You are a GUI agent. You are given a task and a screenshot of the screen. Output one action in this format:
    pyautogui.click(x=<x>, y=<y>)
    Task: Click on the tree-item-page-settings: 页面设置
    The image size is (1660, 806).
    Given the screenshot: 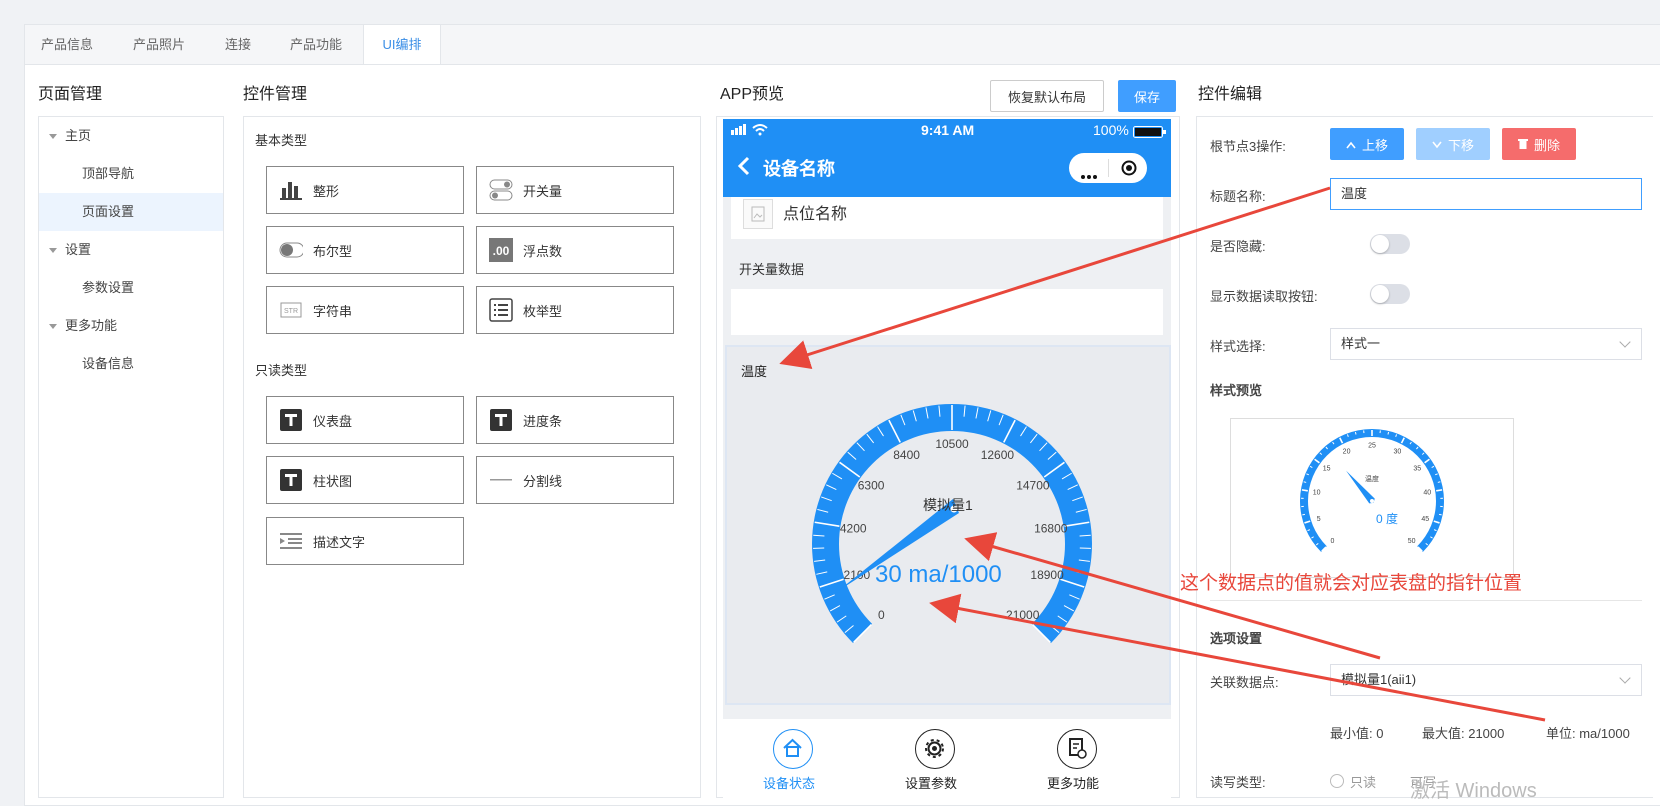 What is the action you would take?
    pyautogui.click(x=131, y=212)
    